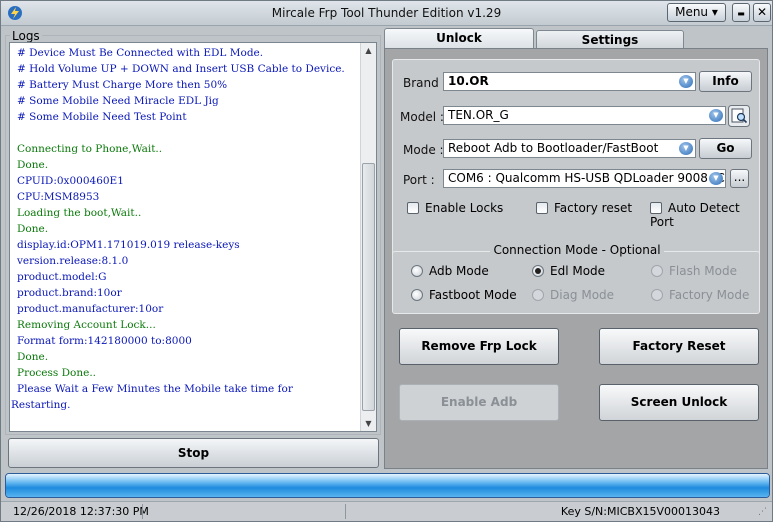 The image size is (773, 522). I want to click on fastboot-mode-label: Fastboot Mode, so click(473, 295).